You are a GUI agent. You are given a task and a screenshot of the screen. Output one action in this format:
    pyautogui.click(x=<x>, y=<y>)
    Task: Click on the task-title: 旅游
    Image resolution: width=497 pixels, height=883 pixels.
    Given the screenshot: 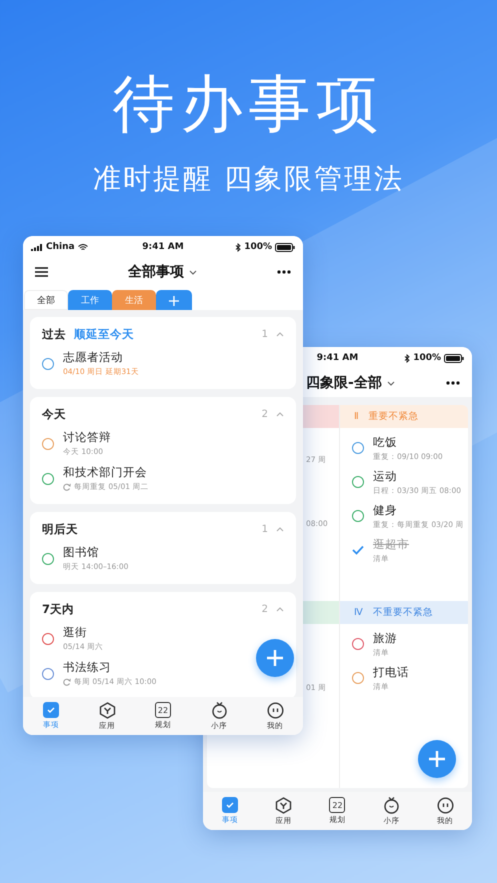 What is the action you would take?
    pyautogui.click(x=385, y=638)
    